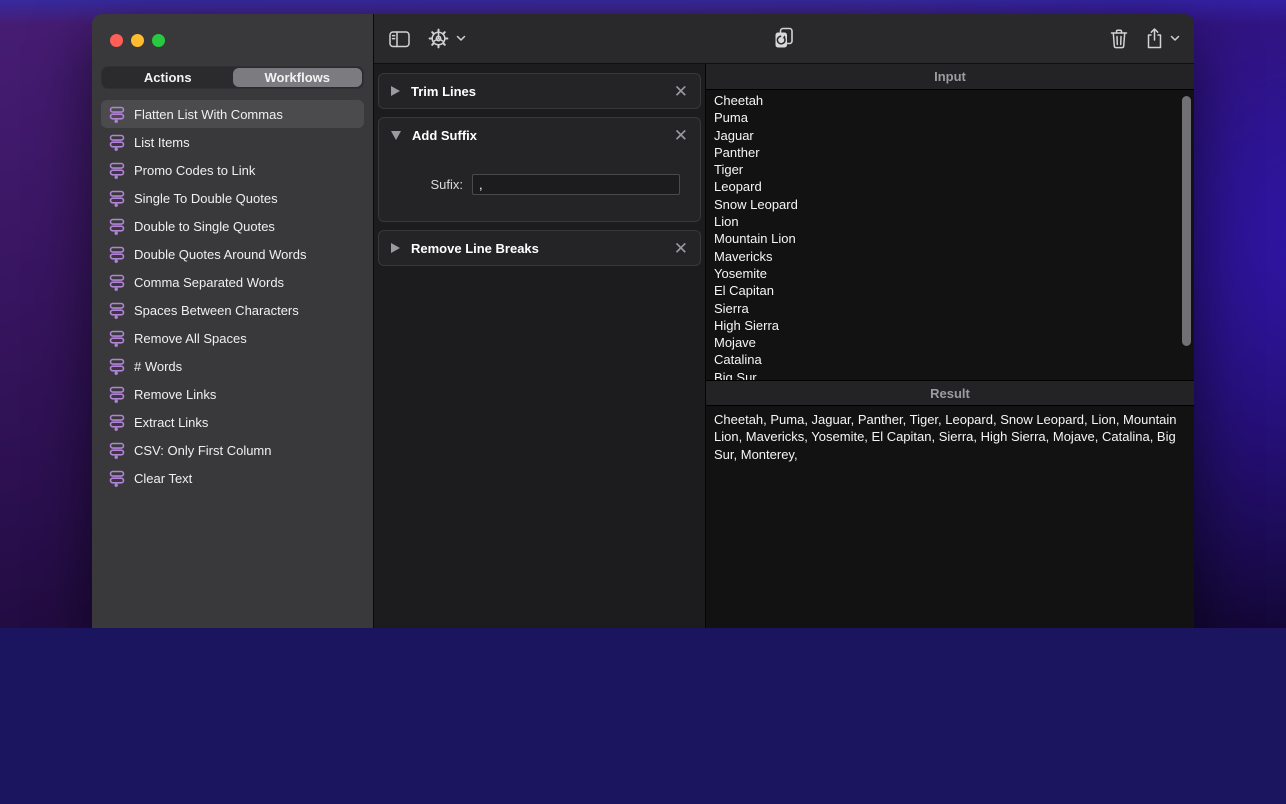  What do you see at coordinates (171, 422) in the screenshot?
I see `sidebar-item-label: Extract Links` at bounding box center [171, 422].